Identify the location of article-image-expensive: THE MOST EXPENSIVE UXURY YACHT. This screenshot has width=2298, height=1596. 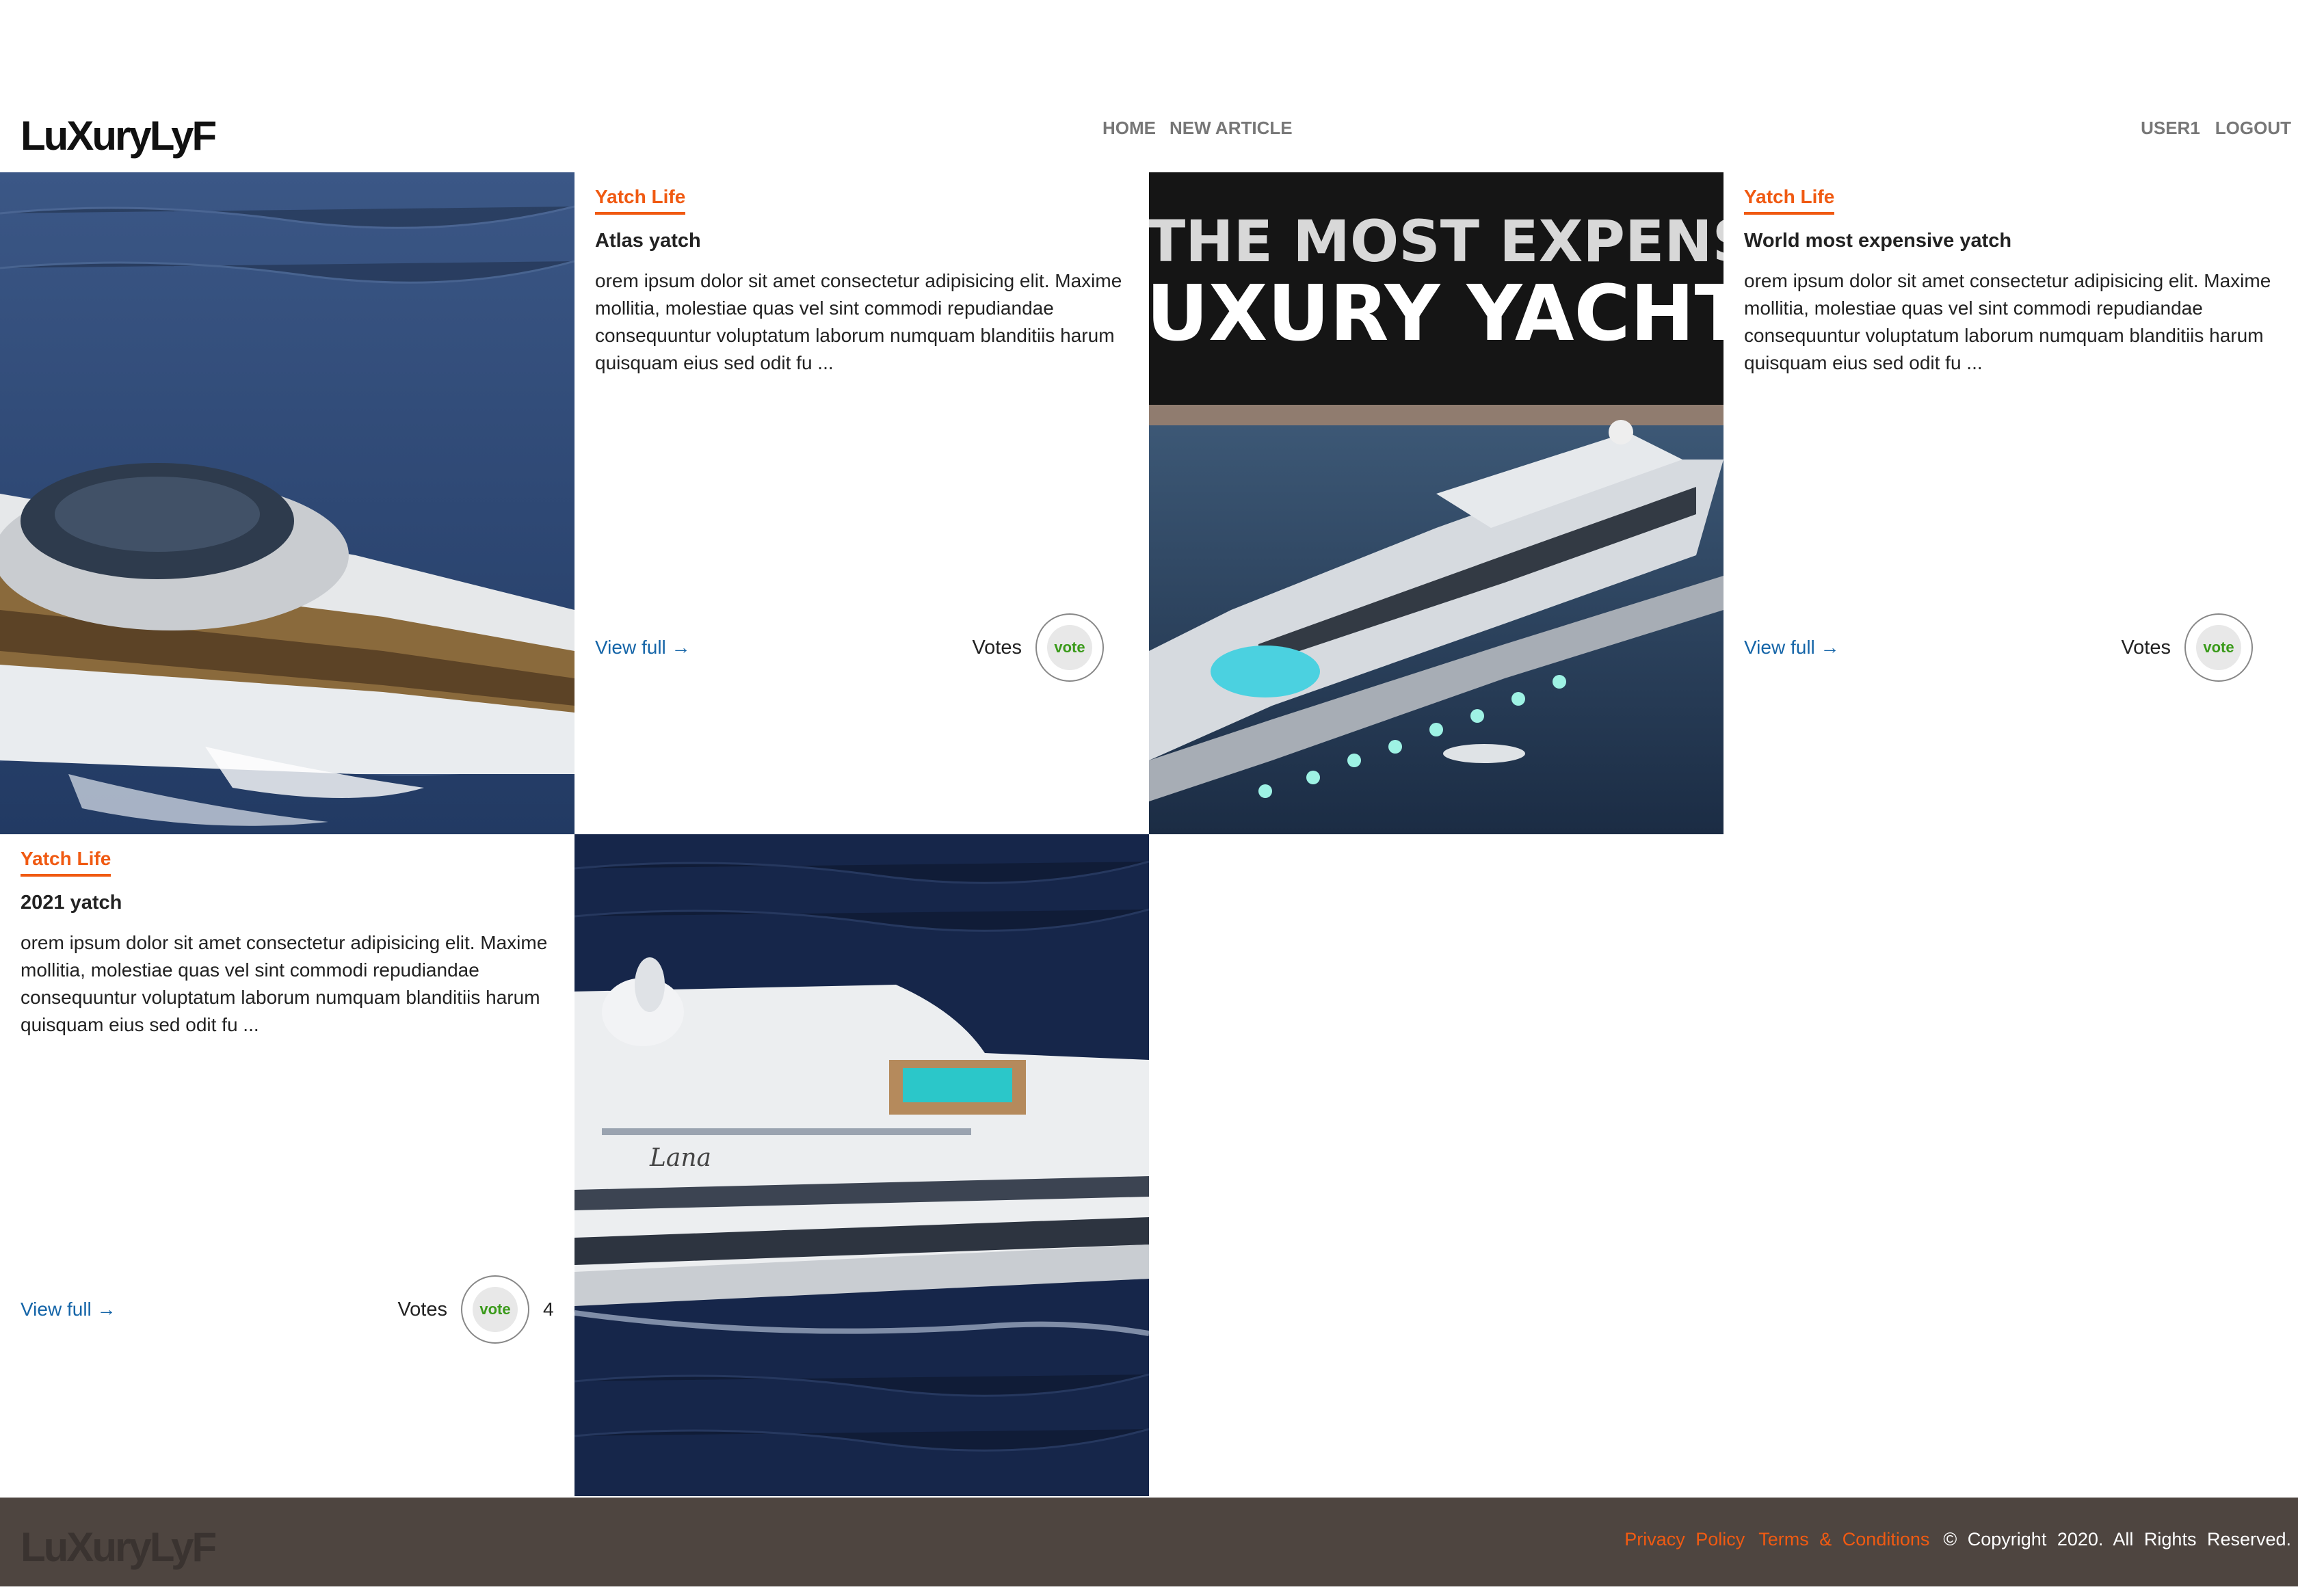
(1436, 503).